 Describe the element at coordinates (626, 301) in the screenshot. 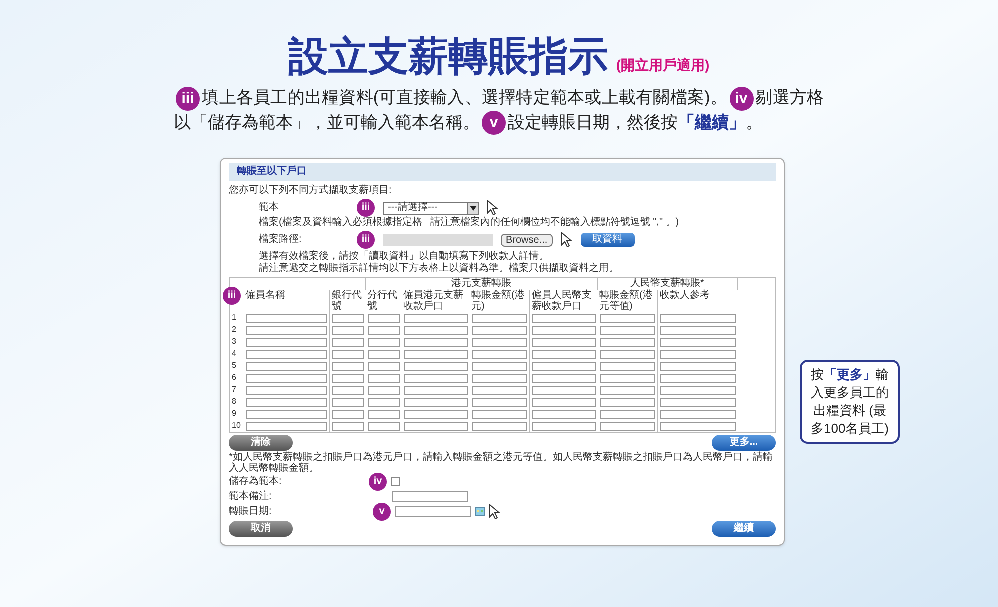

I see `column-header: 轉賬金額(港元等值)` at that location.